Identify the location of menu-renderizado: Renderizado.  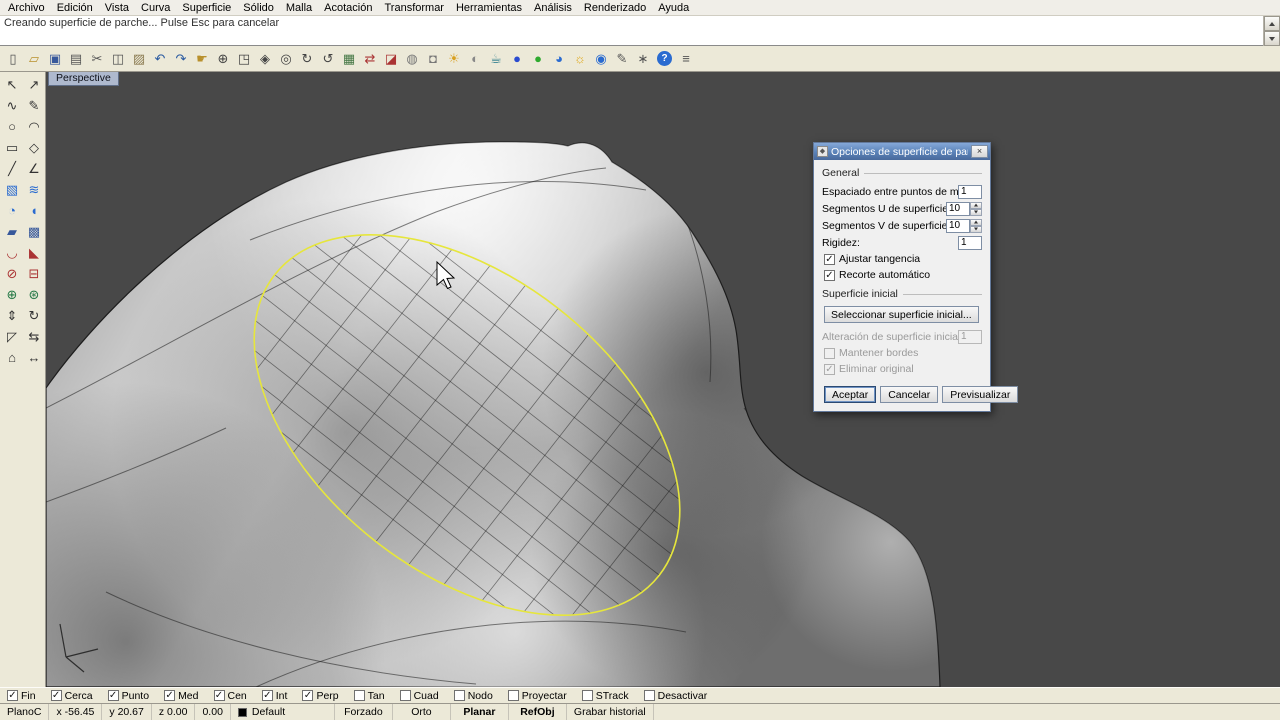
(615, 8).